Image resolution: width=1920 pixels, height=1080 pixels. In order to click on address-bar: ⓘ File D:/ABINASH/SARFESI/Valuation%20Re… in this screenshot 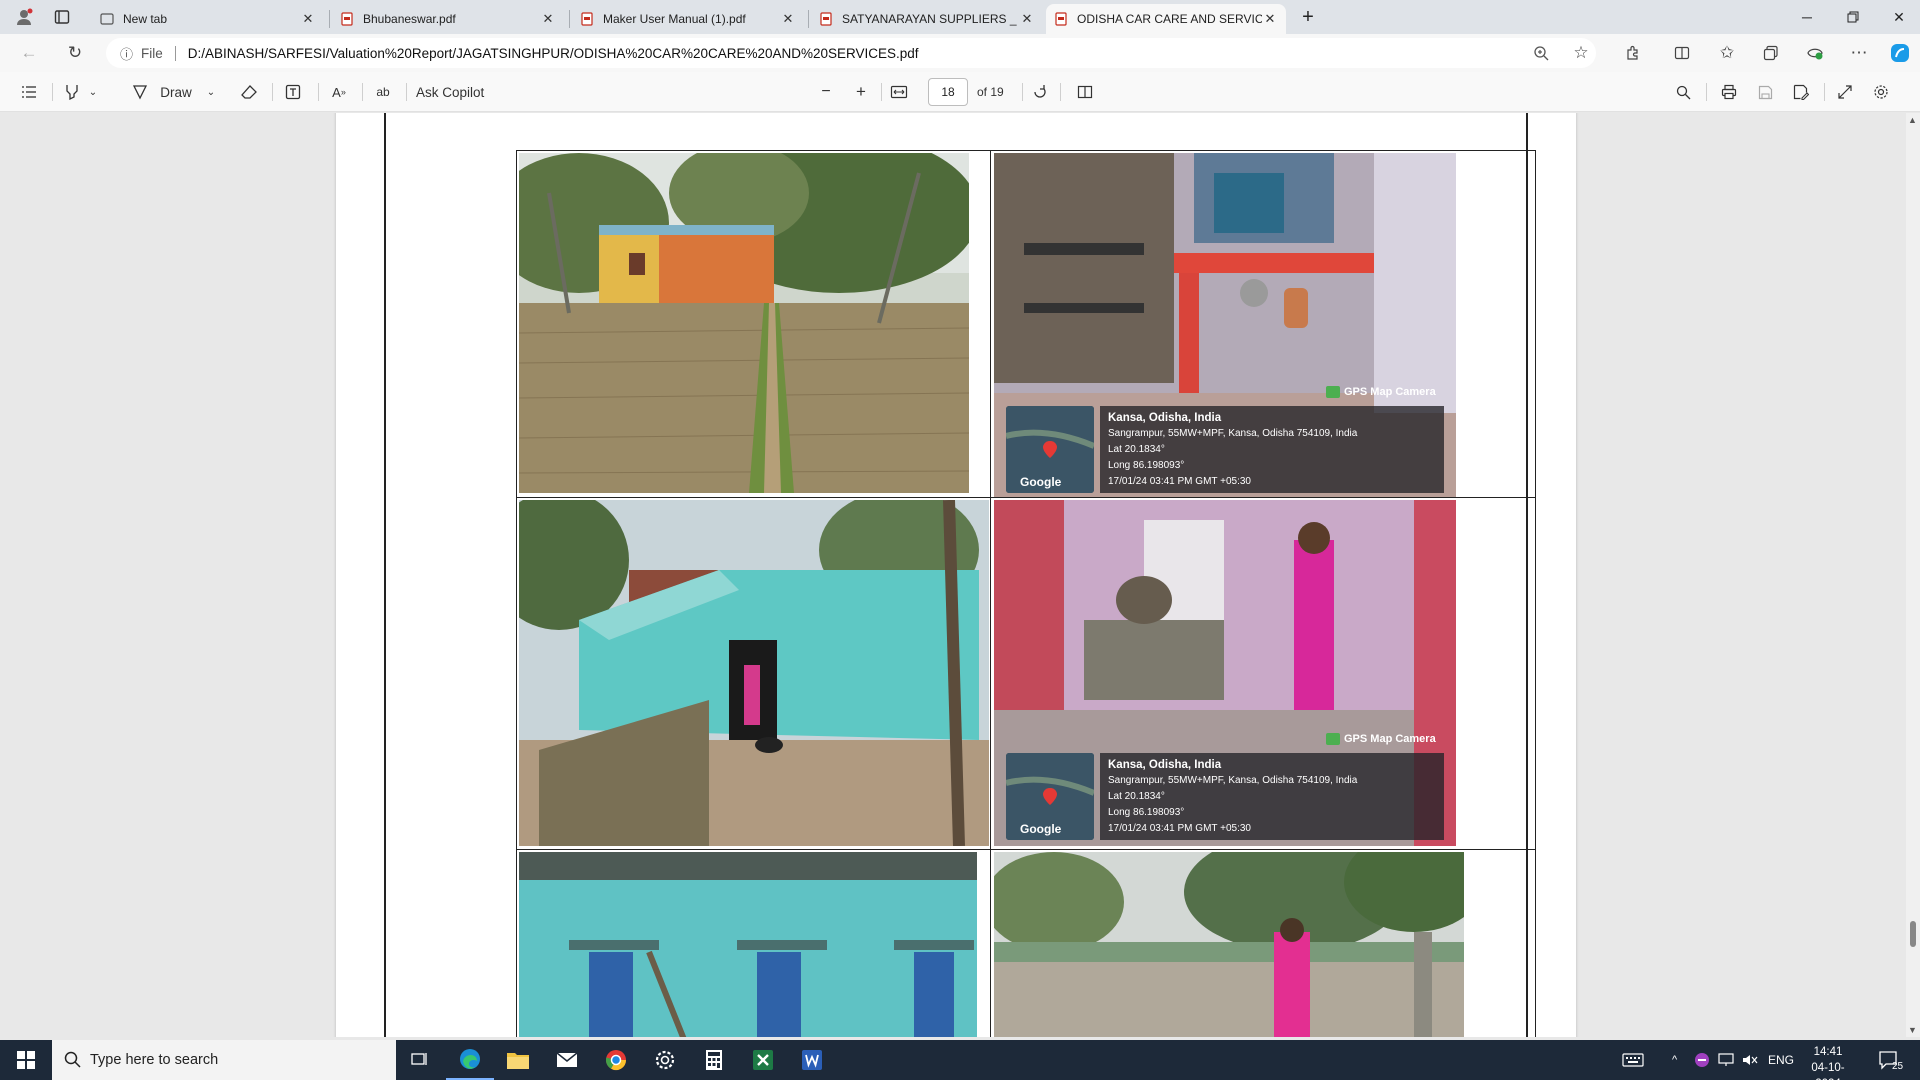, I will do `click(851, 53)`.